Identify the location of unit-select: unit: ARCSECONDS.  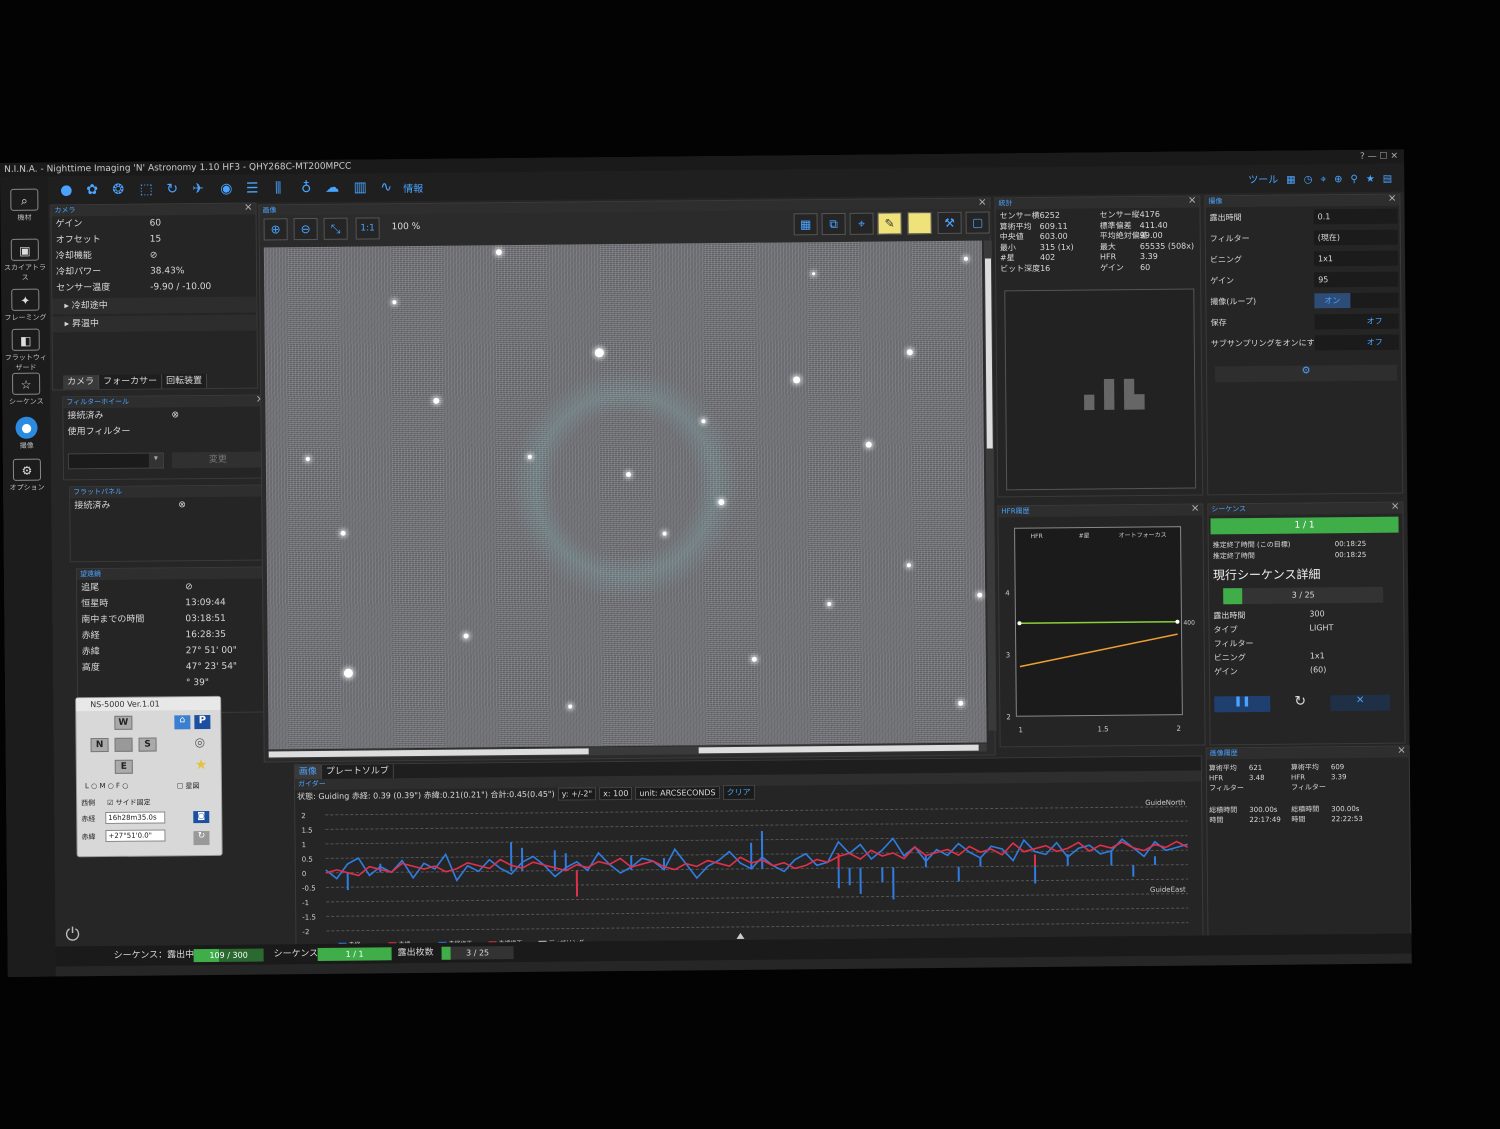
(677, 793).